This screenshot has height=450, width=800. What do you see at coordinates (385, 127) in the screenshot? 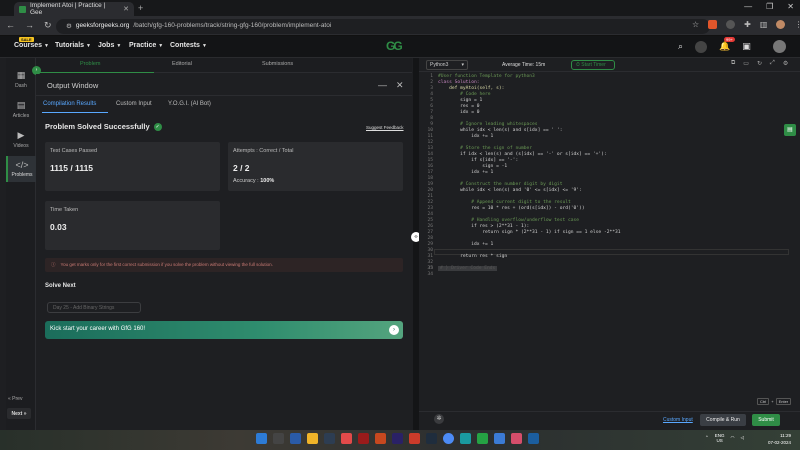
I see `suggest-feedback-link: Suggest Feedback` at bounding box center [385, 127].